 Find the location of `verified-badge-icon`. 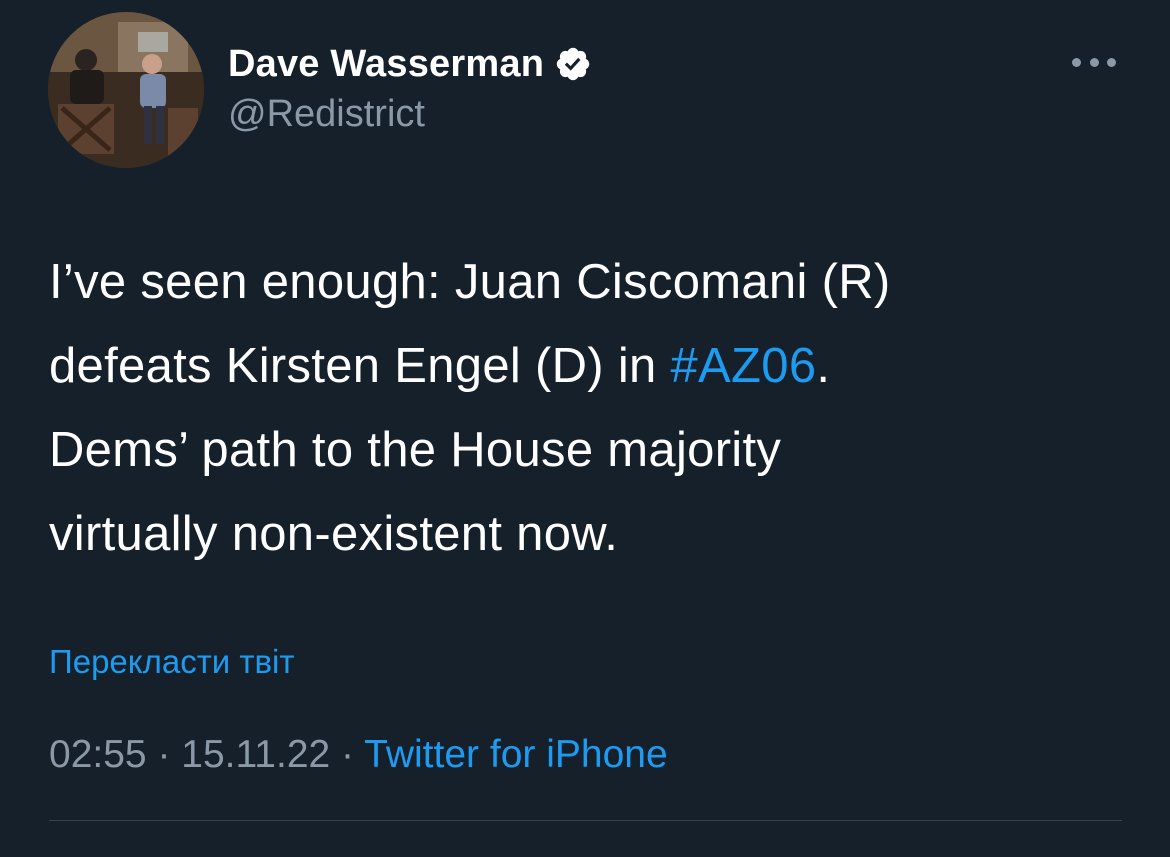

verified-badge-icon is located at coordinates (573, 64).